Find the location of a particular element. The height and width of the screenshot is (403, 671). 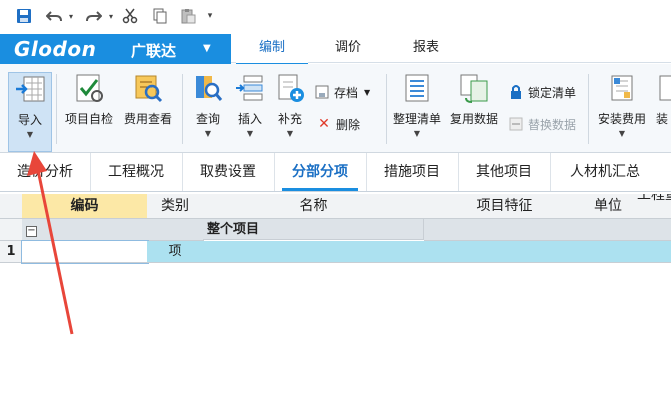

annotation-arrow is located at coordinates (50, 243).